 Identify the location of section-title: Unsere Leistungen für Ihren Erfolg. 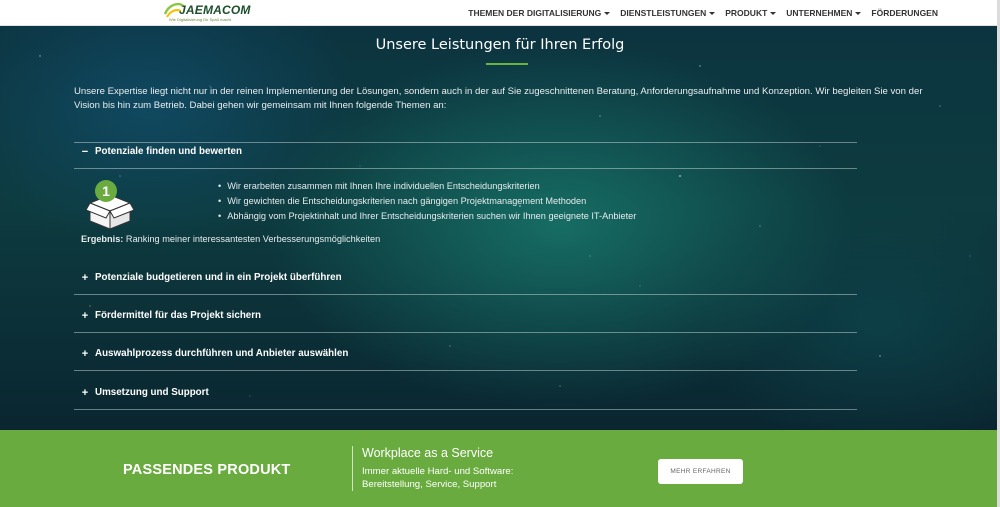
(500, 45).